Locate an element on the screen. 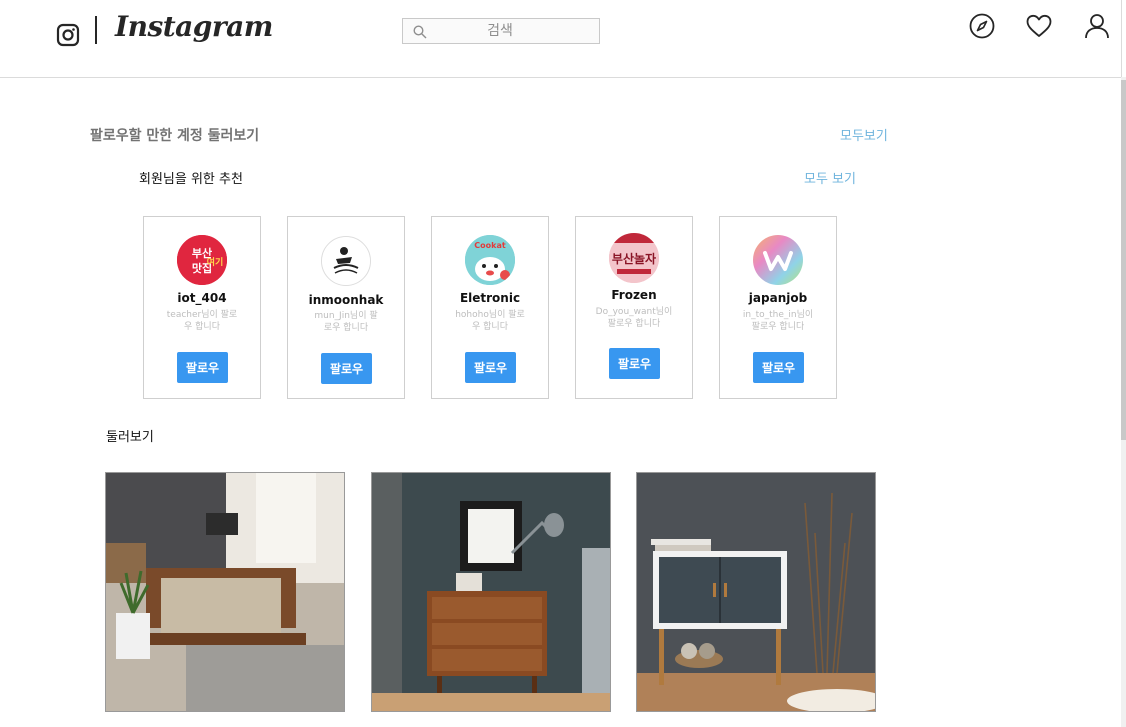  suggestion-card: Cookat Eletronic hohoho님이 팔로 우 합니다 팔로우 is located at coordinates (490, 307).